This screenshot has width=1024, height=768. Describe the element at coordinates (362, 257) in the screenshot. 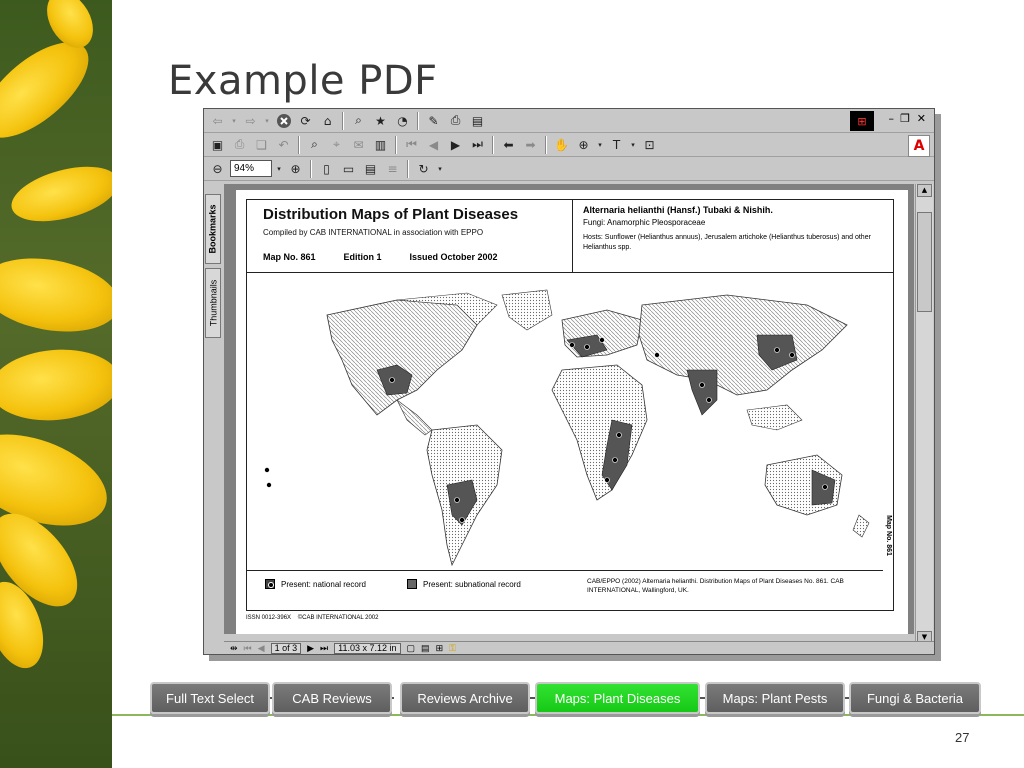

I see `edition: Edition 1` at that location.